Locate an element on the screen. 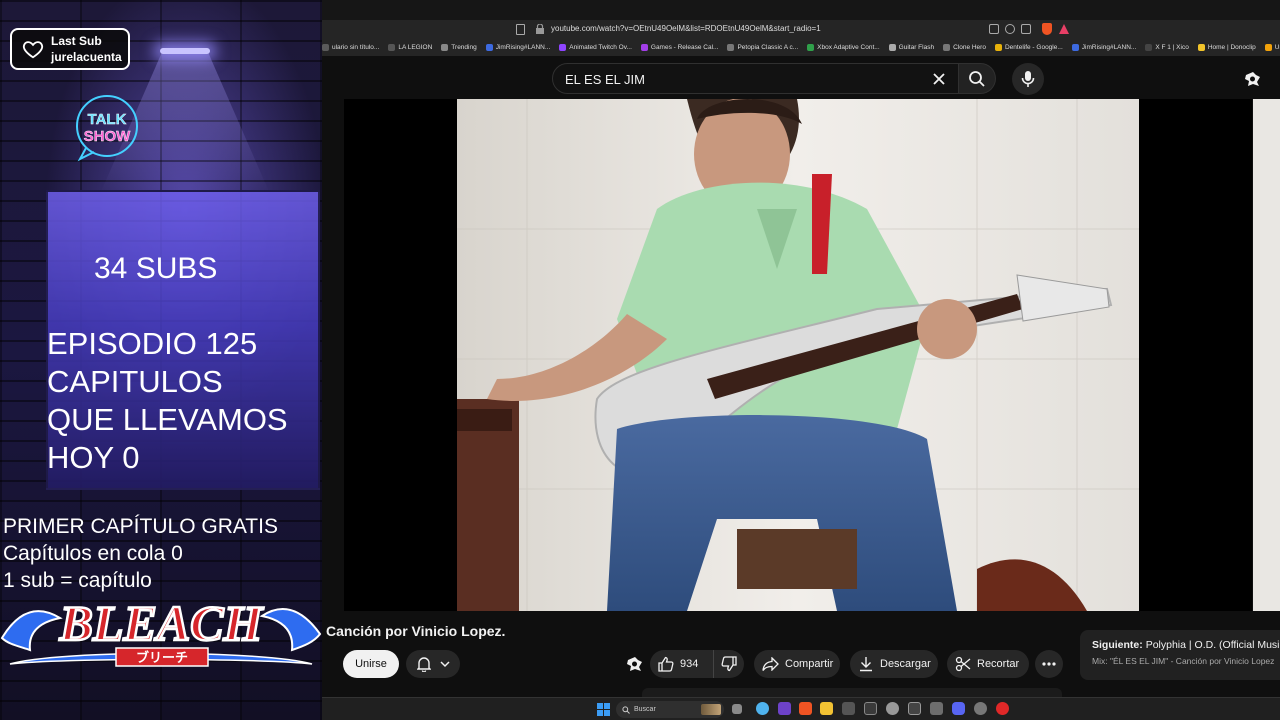  up-next-prefix: Siguiente: is located at coordinates (1117, 645).